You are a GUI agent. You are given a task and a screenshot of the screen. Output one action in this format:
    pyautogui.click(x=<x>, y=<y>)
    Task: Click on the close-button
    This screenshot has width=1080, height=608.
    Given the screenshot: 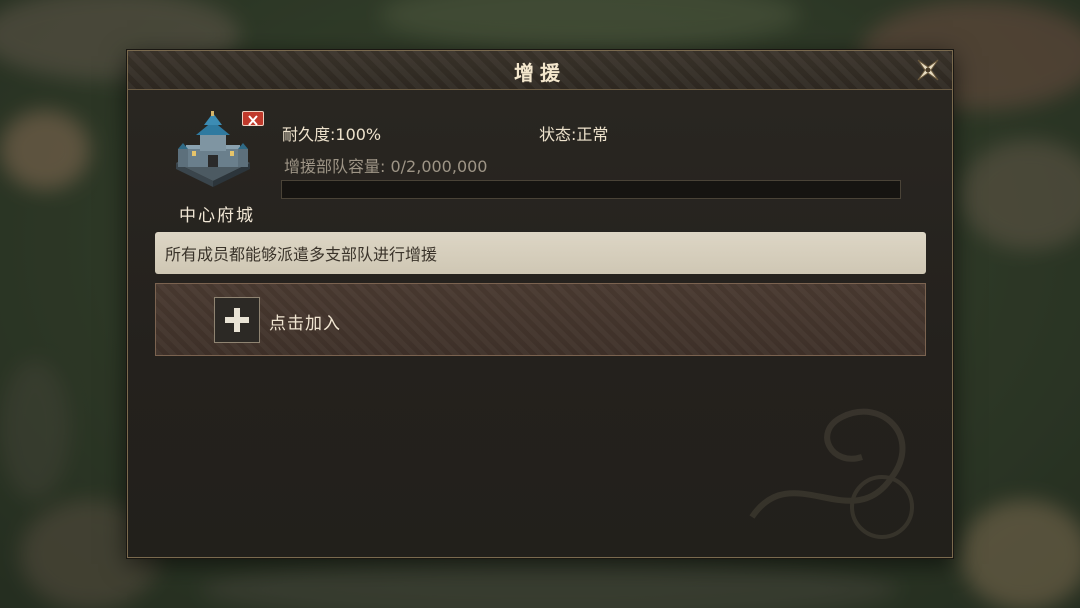 What is the action you would take?
    pyautogui.click(x=928, y=70)
    